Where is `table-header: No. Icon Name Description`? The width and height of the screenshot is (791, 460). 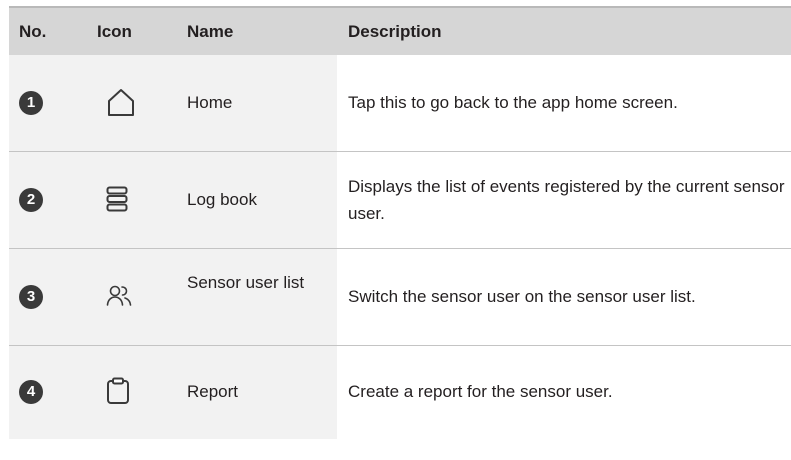
table-header: No. Icon Name Description is located at coordinates (400, 31).